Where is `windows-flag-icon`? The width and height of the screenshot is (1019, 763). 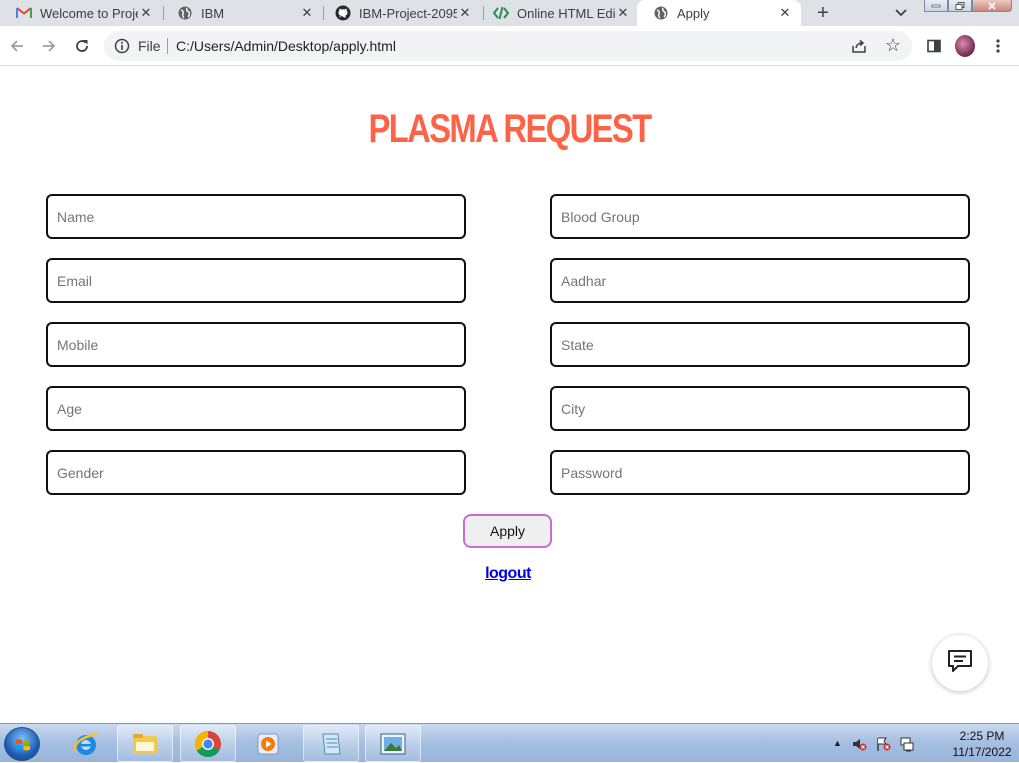 windows-flag-icon is located at coordinates (23, 745).